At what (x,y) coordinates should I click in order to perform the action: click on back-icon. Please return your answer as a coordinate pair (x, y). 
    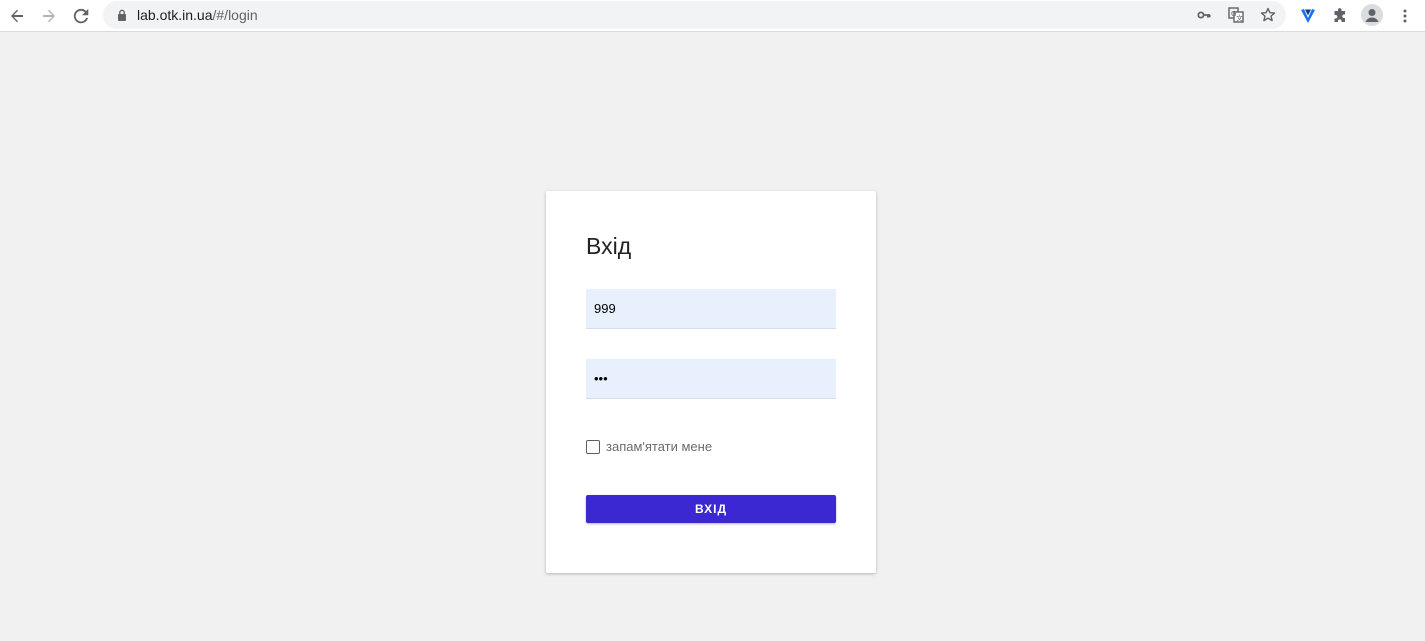
    Looking at the image, I should click on (17, 16).